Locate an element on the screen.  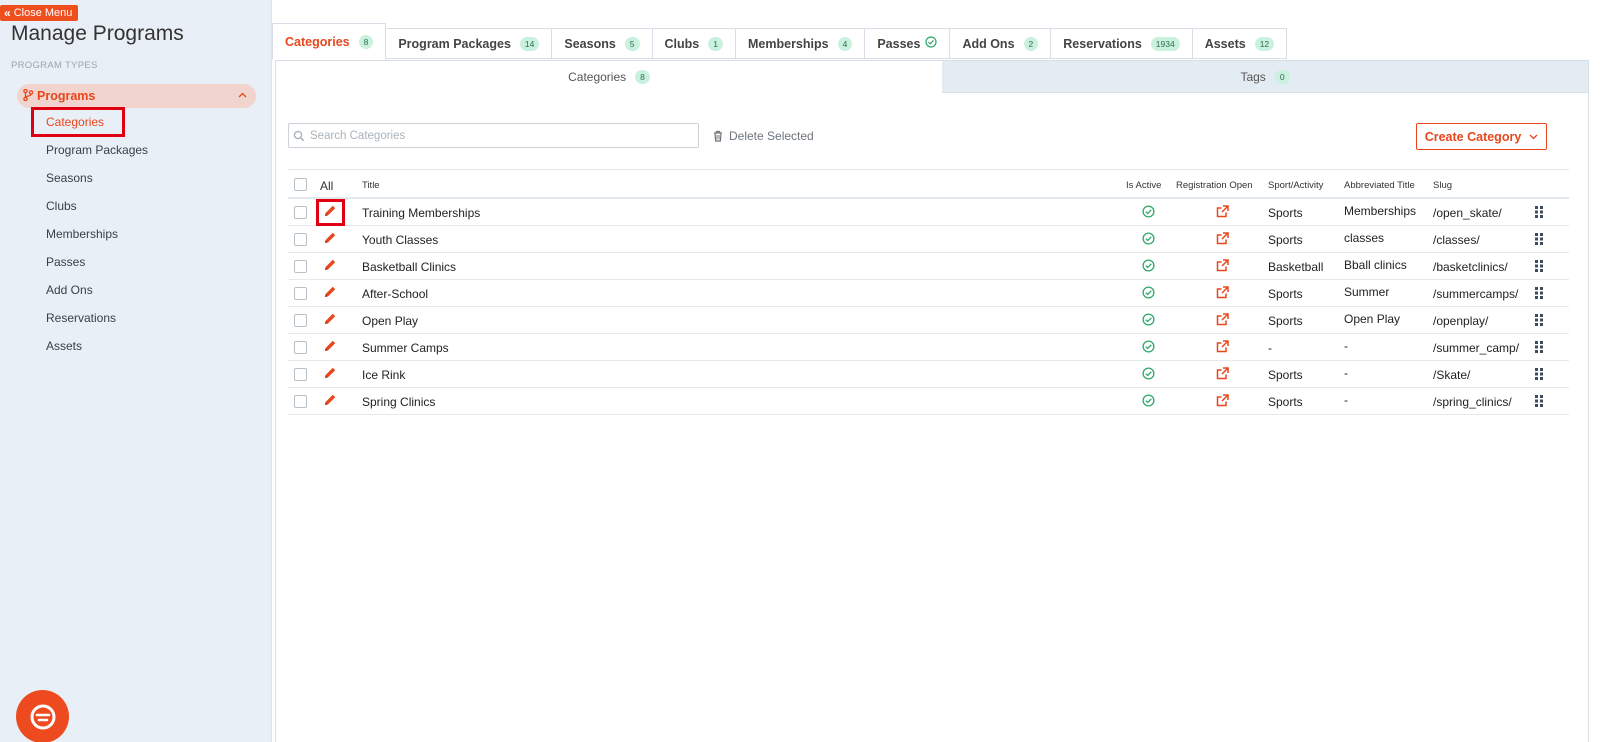
tab-assets: Assets 12 is located at coordinates (1240, 43).